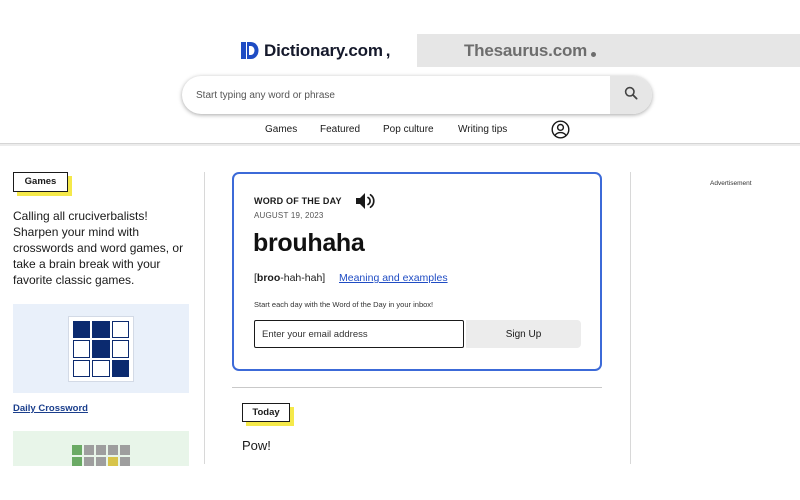 This screenshot has height=500, width=800. I want to click on thesaurus-logo-dot-icon, so click(594, 54).